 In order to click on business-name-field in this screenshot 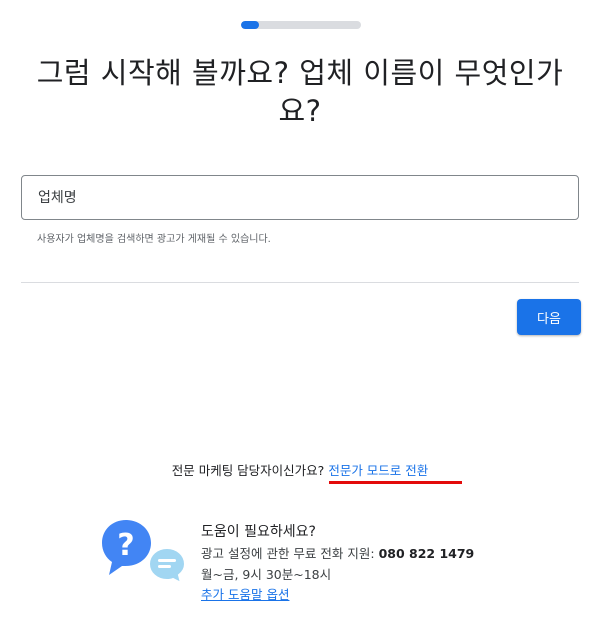, I will do `click(300, 197)`.